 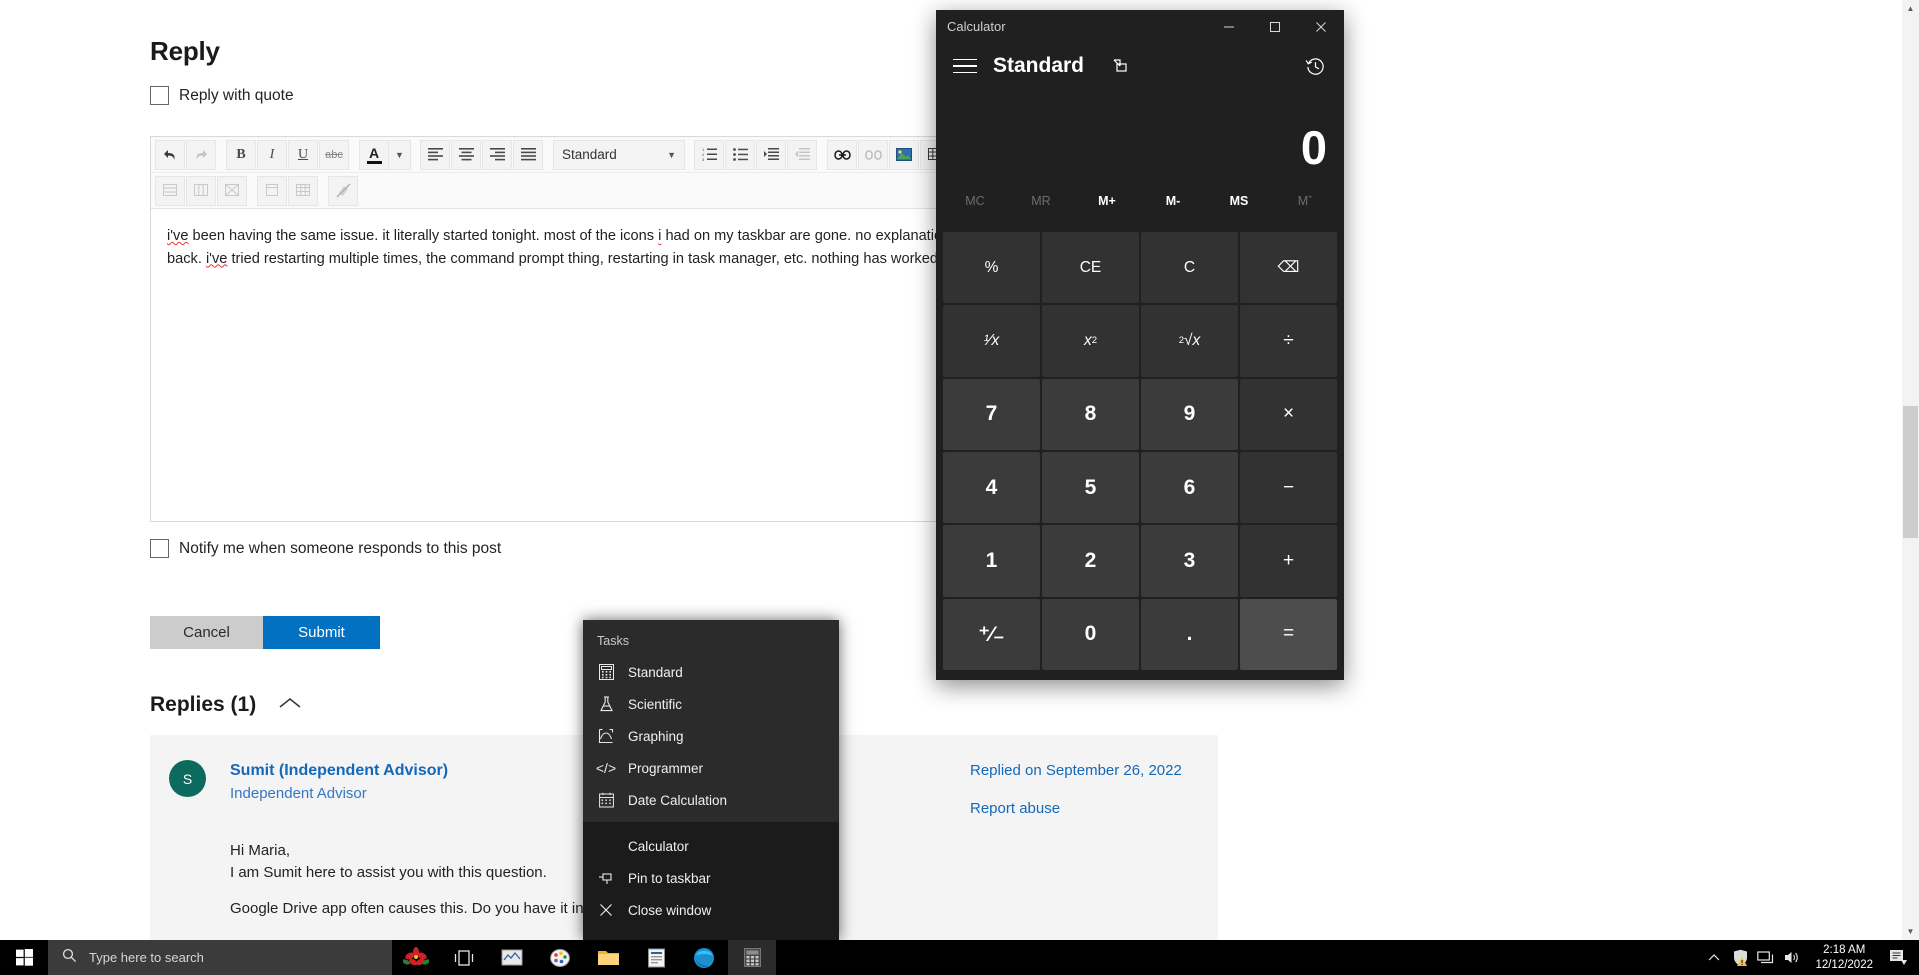 What do you see at coordinates (272, 154) in the screenshot?
I see `italic-icon: I` at bounding box center [272, 154].